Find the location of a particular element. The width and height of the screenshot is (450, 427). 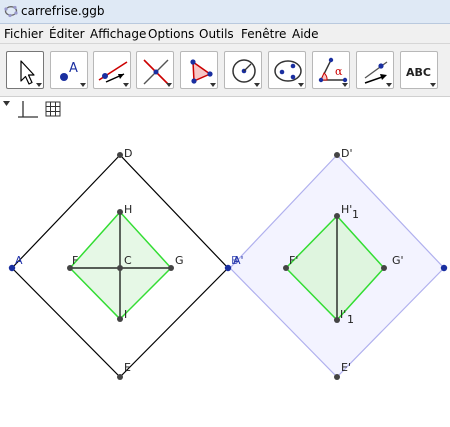

label-I: I is located at coordinates (125, 314).